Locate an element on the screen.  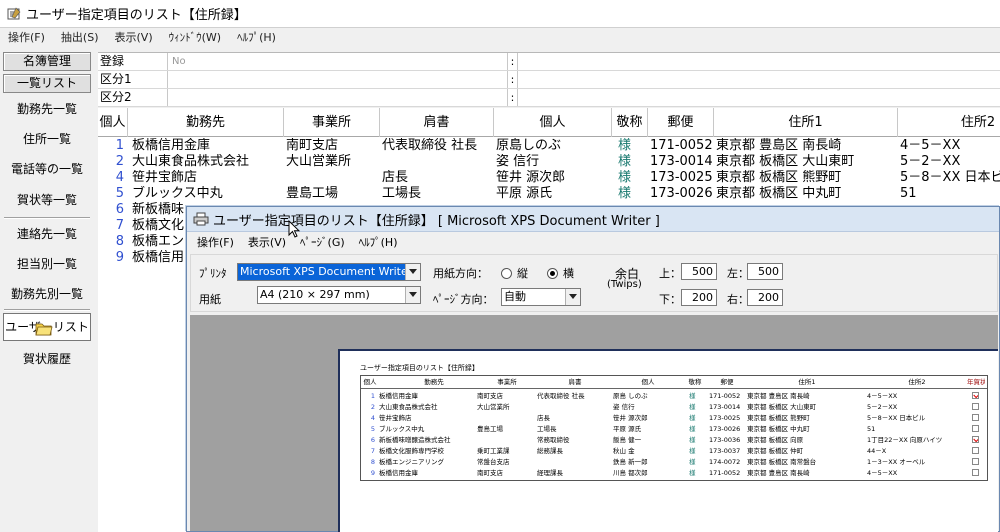
row-no: 9 is located at coordinates (119, 257).